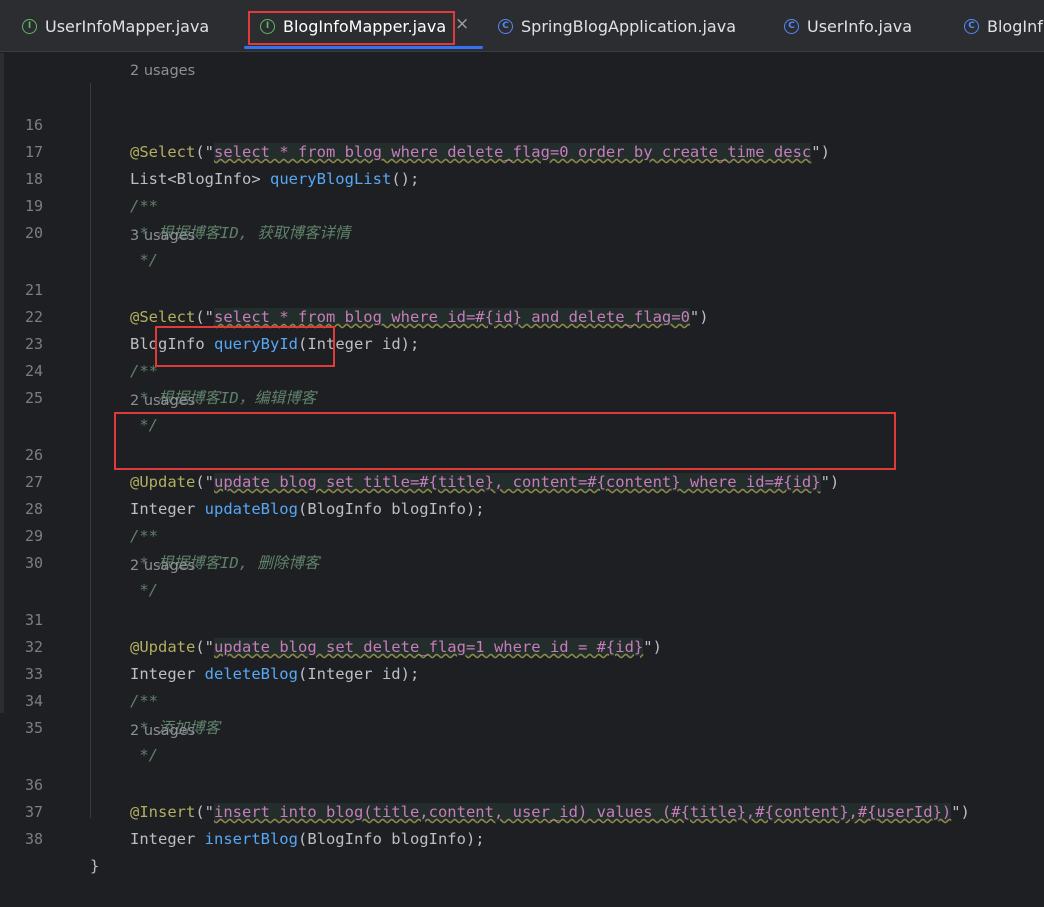  What do you see at coordinates (91, 411) in the screenshot?
I see `code-line-25: 25 */` at bounding box center [91, 411].